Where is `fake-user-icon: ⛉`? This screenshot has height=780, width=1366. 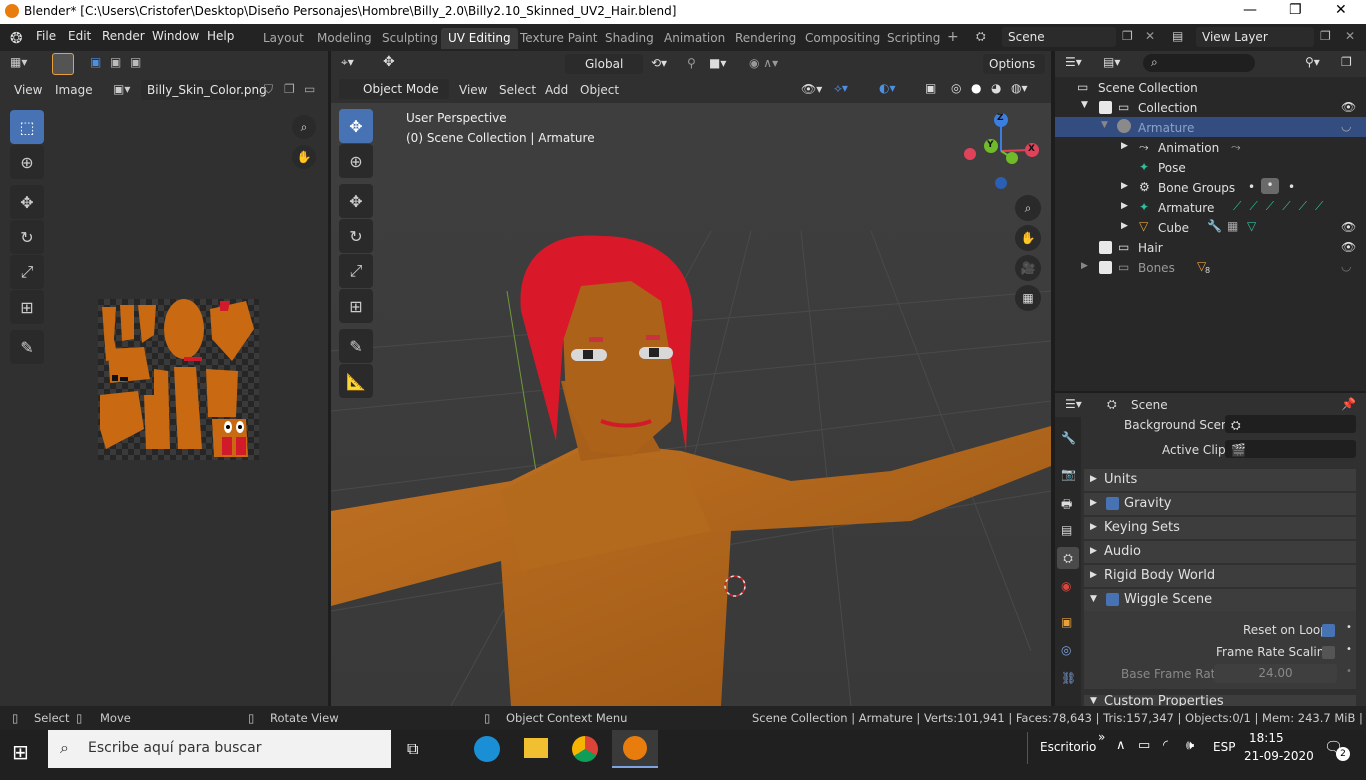
fake-user-icon: ⛉ is located at coordinates (268, 89).